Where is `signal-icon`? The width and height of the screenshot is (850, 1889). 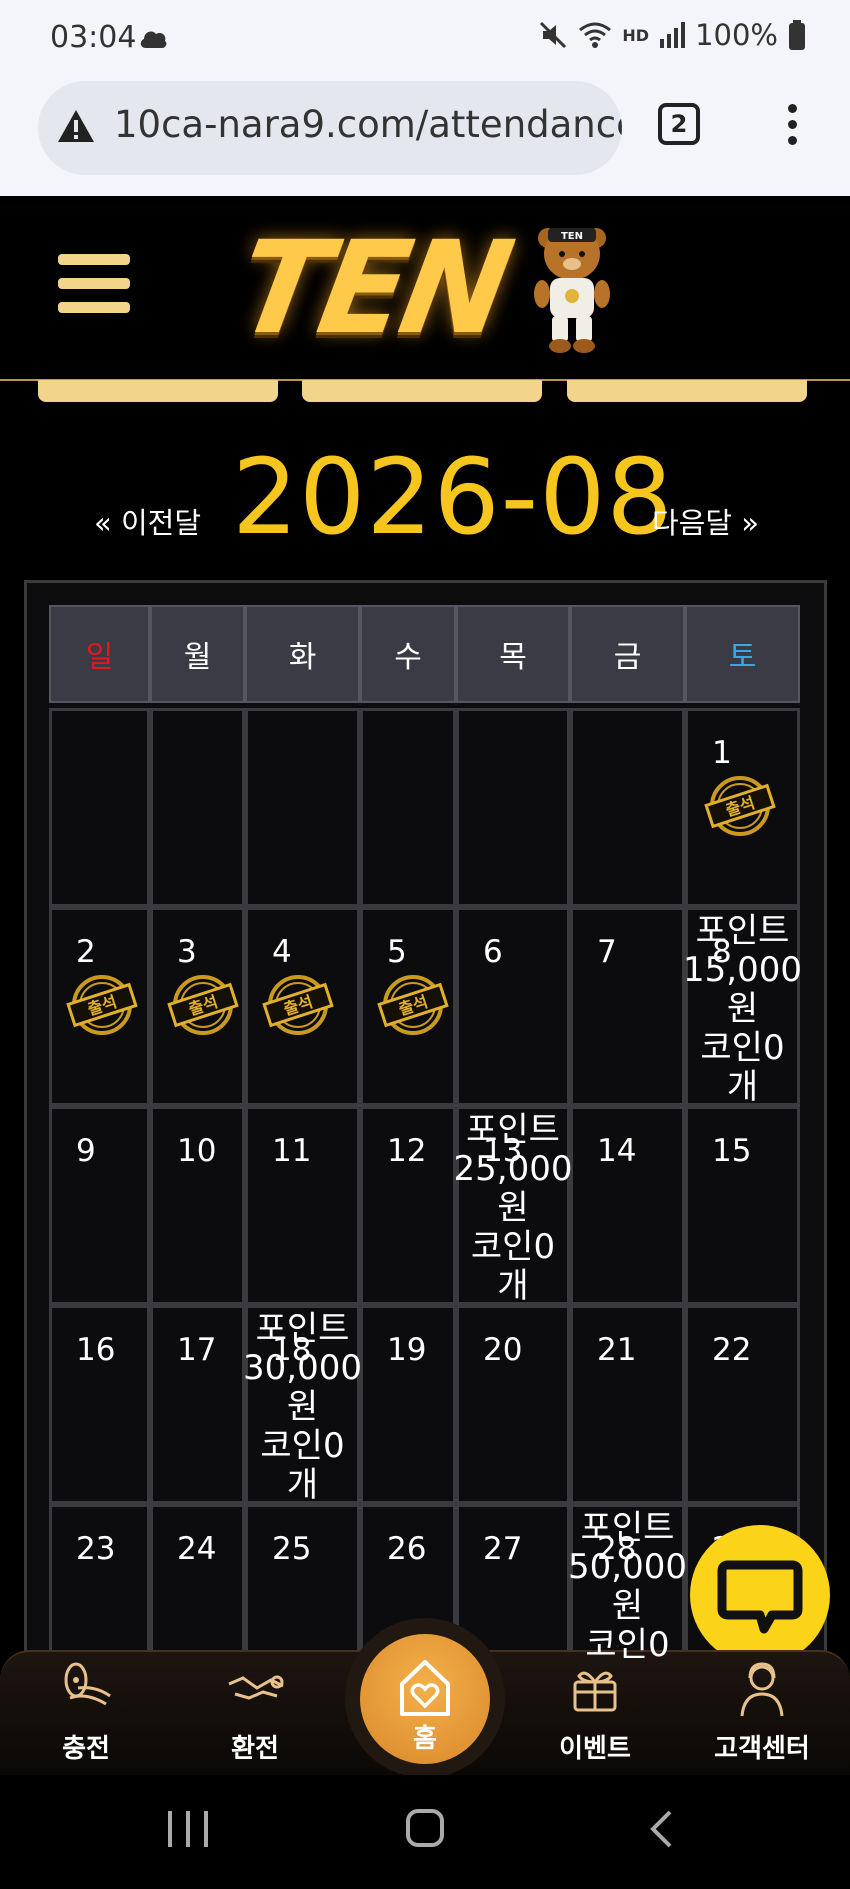
signal-icon is located at coordinates (673, 35).